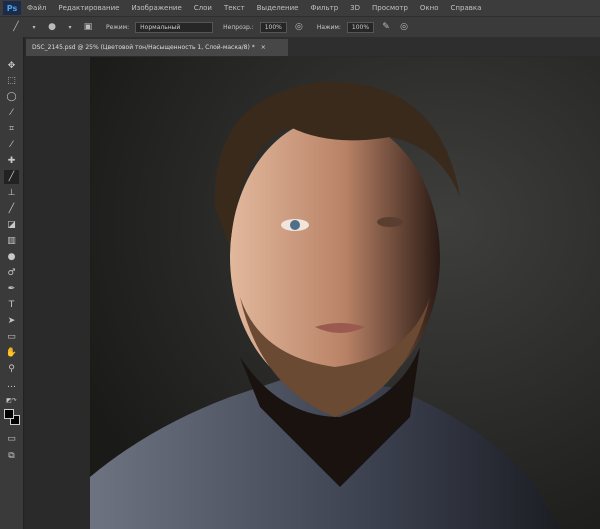  Describe the element at coordinates (390, 8) in the screenshot. I see `menu-view: Просмотр` at that location.